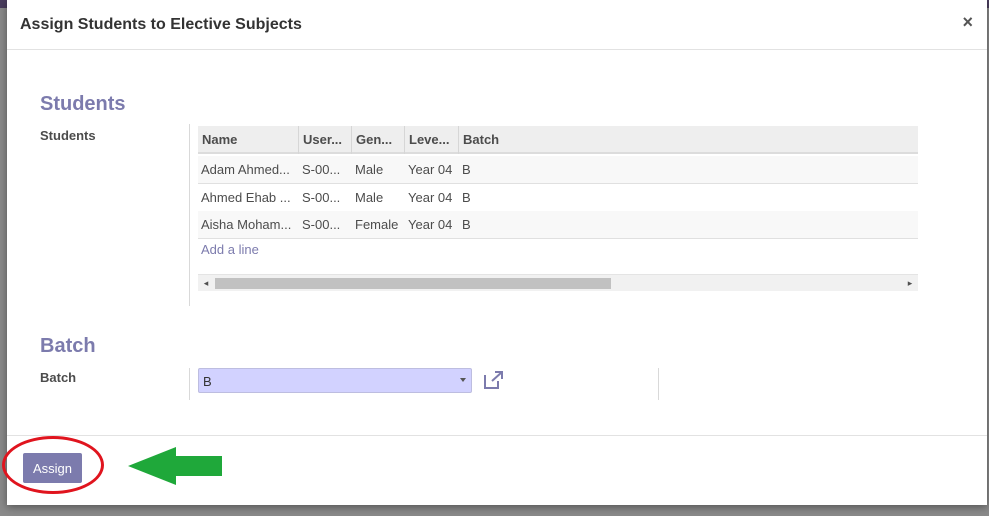 The width and height of the screenshot is (989, 516). Describe the element at coordinates (967, 22) in the screenshot. I see `close-icon: ×` at that location.